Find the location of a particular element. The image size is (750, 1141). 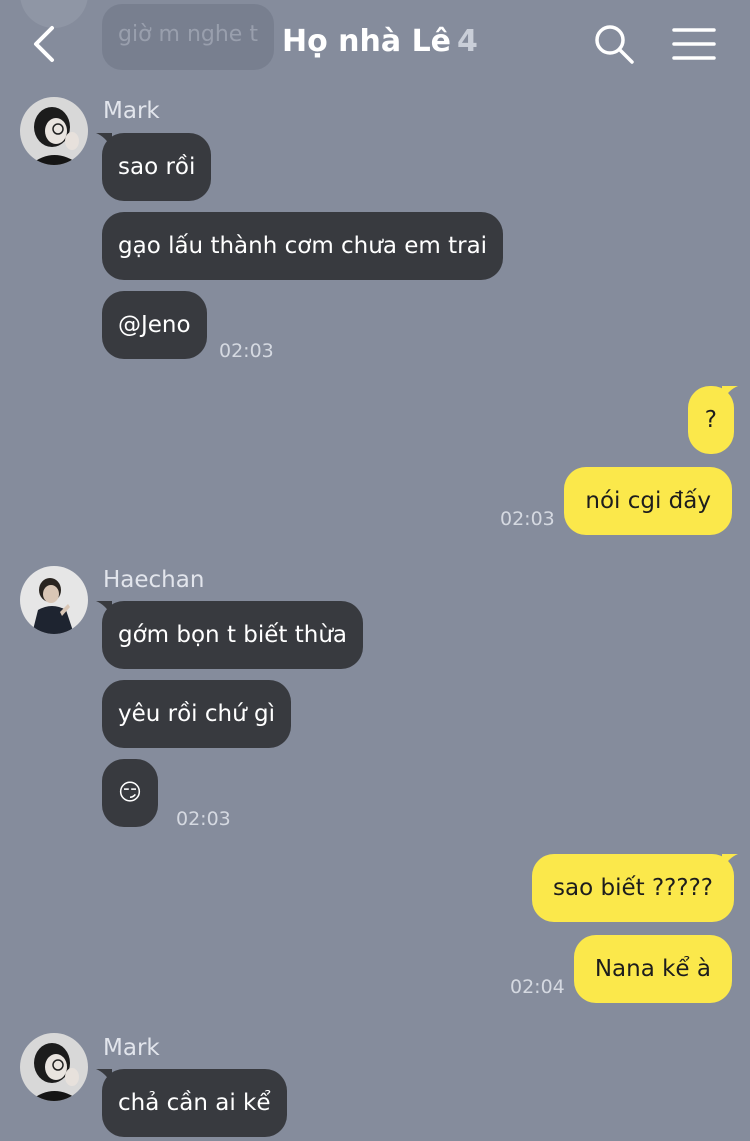

menu-button is located at coordinates (694, 44).